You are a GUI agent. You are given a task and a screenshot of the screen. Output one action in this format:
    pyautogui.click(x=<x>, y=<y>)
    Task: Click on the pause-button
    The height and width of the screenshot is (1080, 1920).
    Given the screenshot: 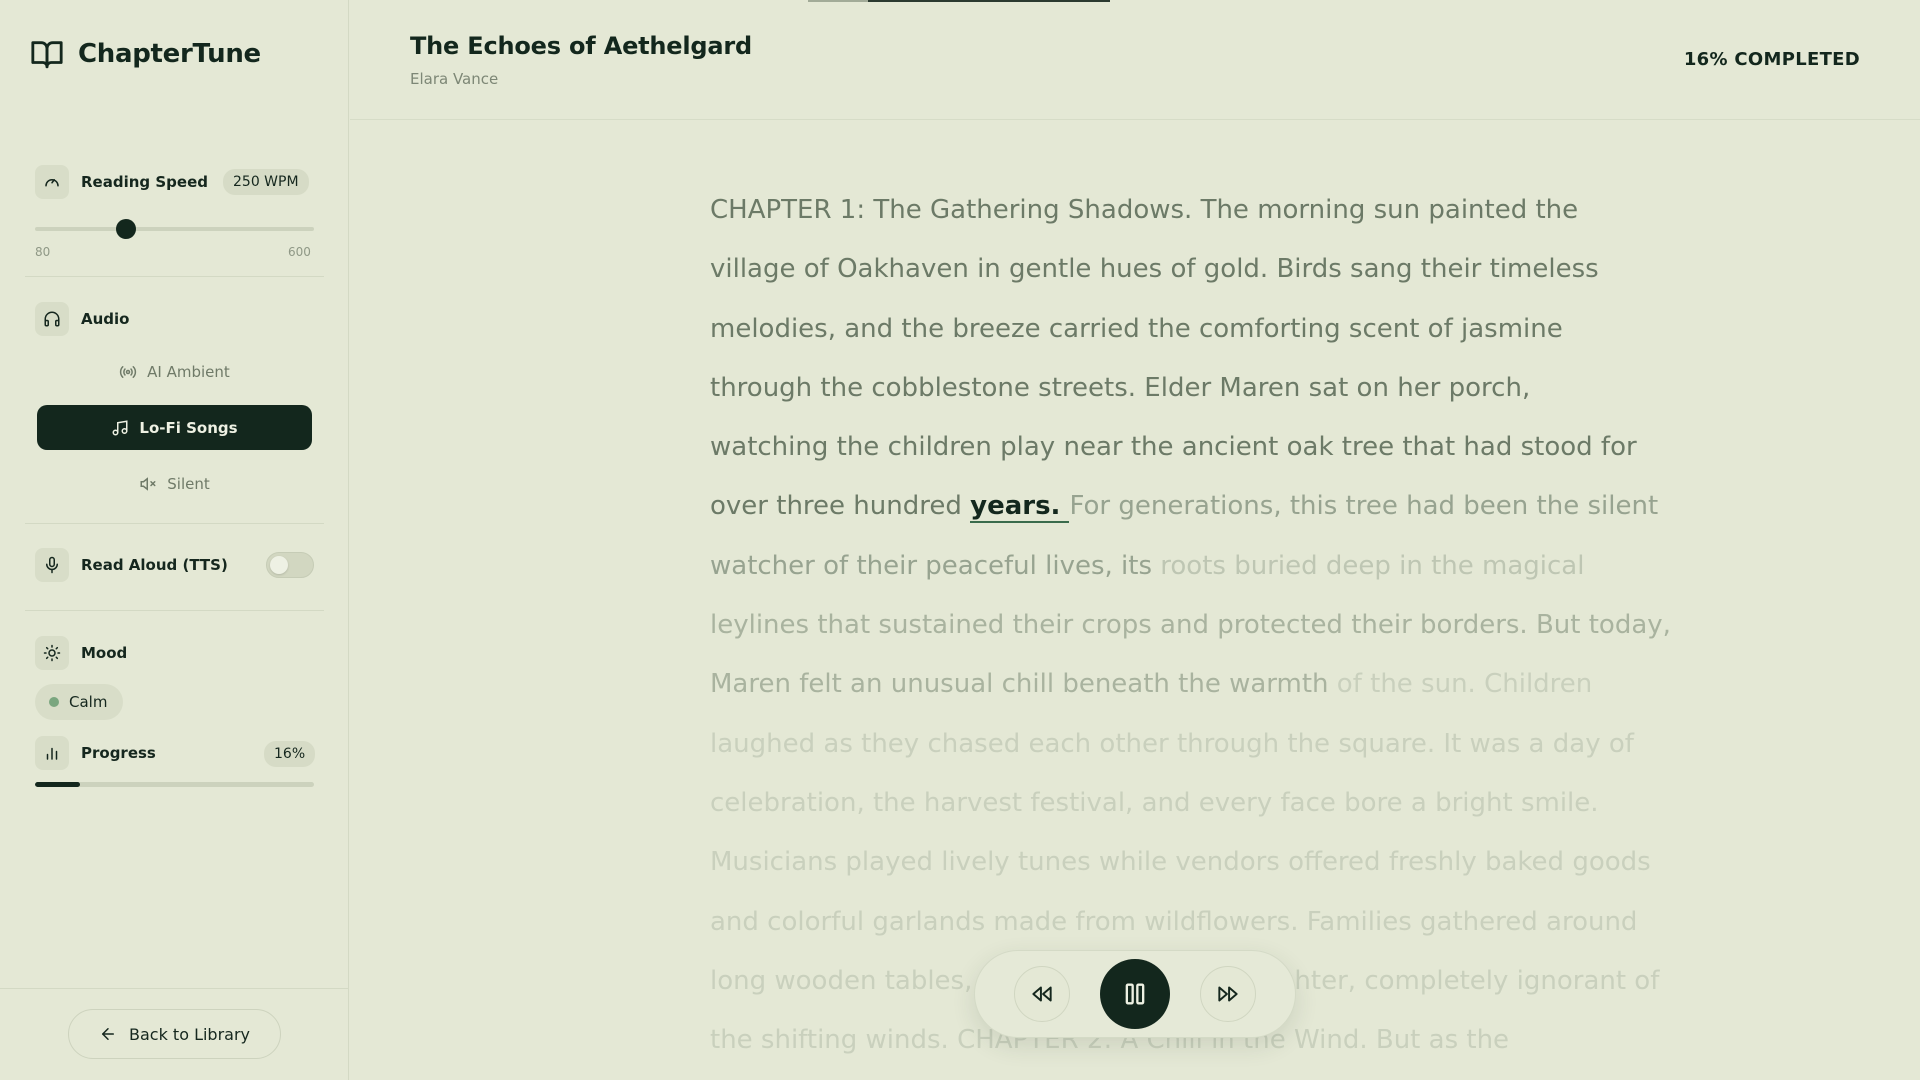 What is the action you would take?
    pyautogui.click(x=1135, y=994)
    